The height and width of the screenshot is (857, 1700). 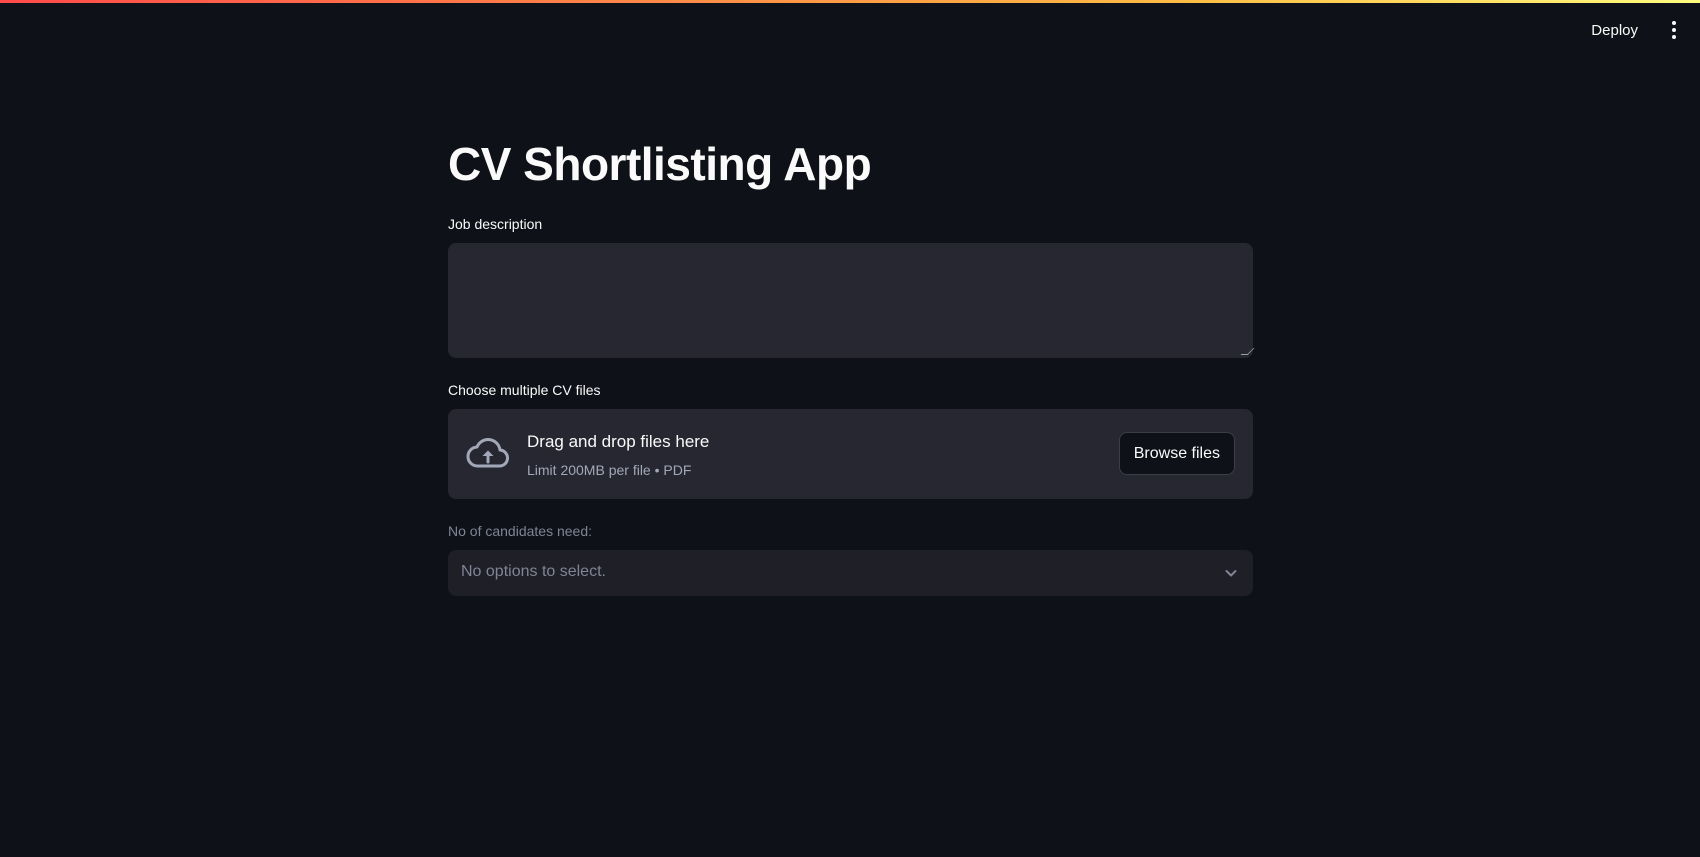 What do you see at coordinates (850, 300) in the screenshot?
I see `job-description-input` at bounding box center [850, 300].